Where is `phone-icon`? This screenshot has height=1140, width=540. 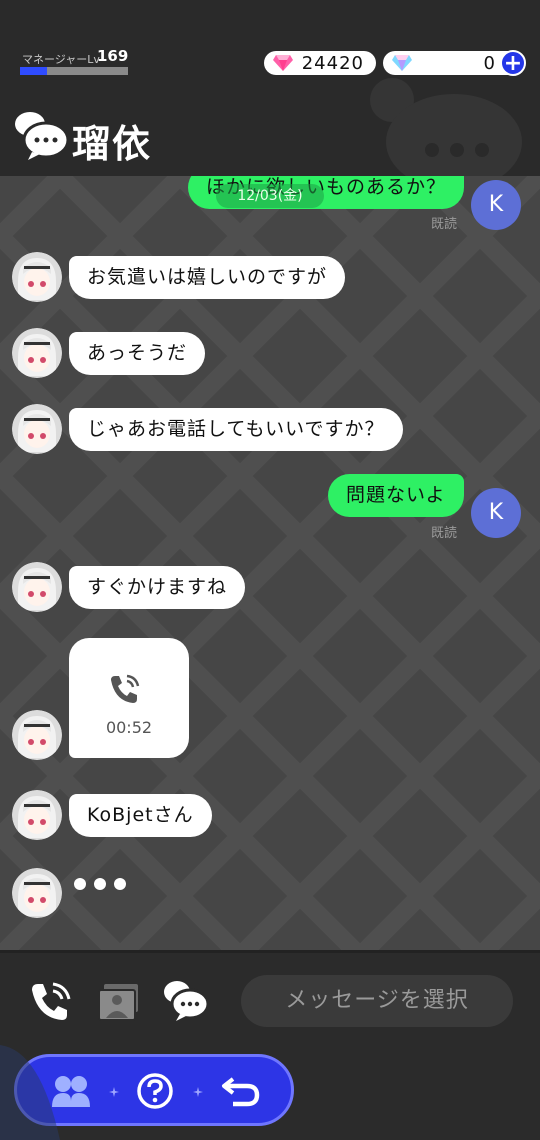
phone-icon is located at coordinates (51, 1002).